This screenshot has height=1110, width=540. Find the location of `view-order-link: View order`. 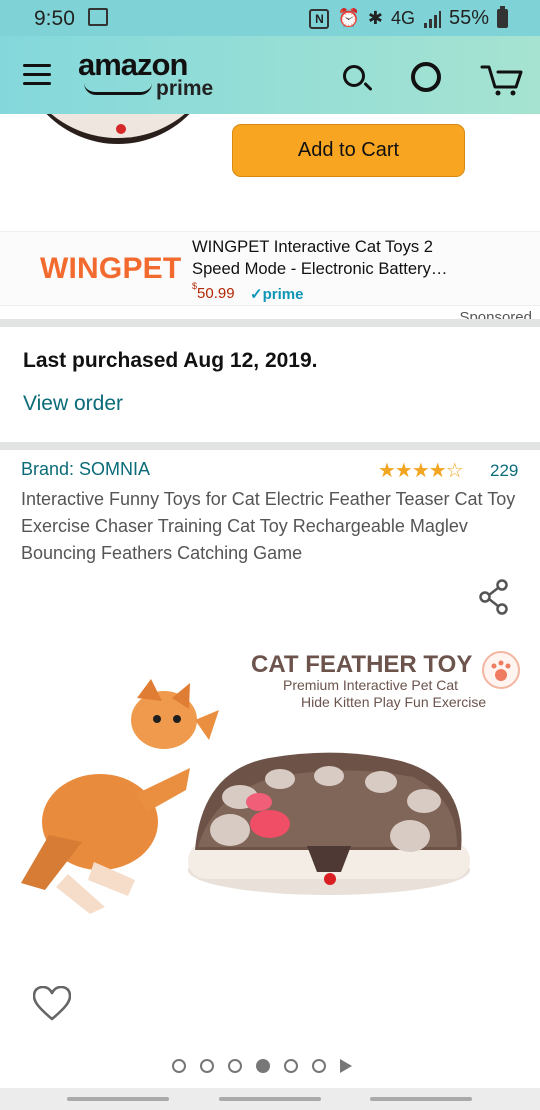

view-order-link: View order is located at coordinates (73, 404).